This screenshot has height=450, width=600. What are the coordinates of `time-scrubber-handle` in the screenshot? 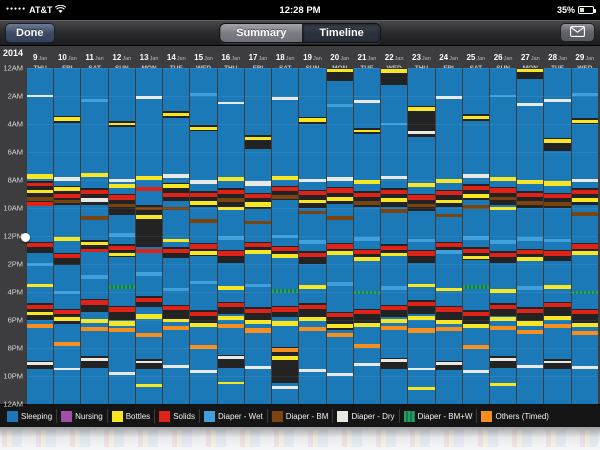 It's located at (25, 237).